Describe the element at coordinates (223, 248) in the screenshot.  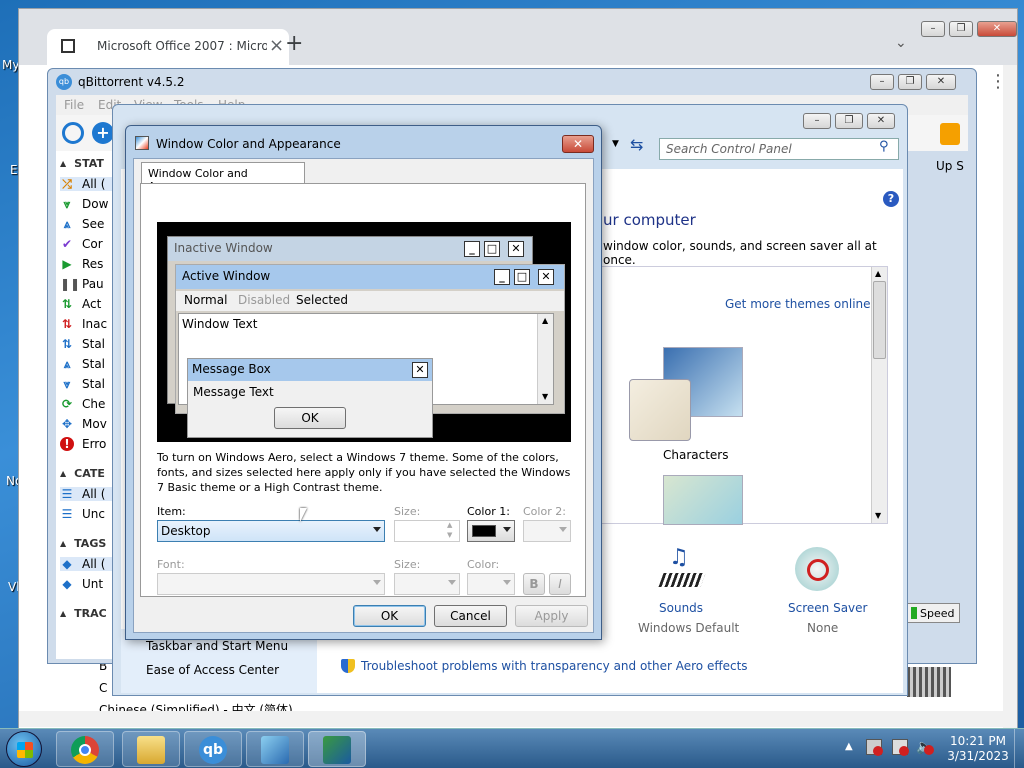
I see `inactive-title-text: Inactive Window` at that location.